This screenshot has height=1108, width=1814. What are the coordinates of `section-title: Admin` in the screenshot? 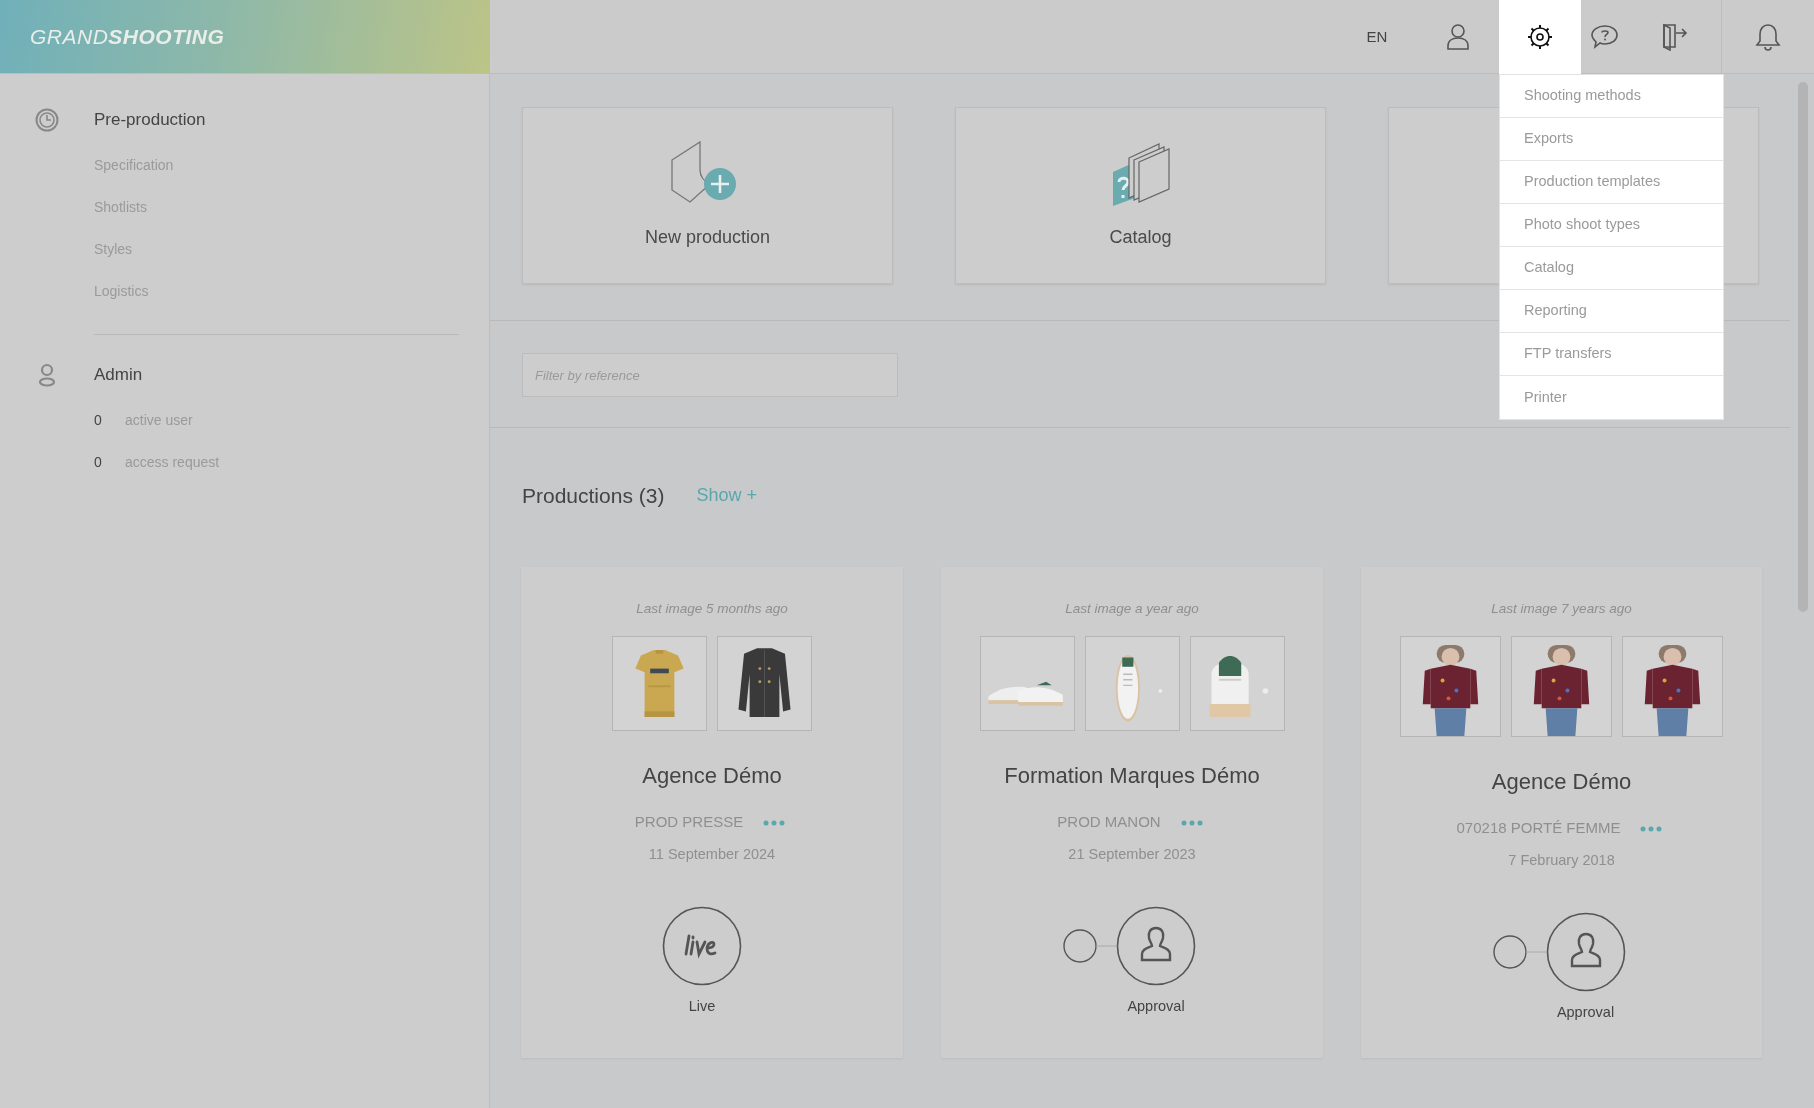 It's located at (118, 375).